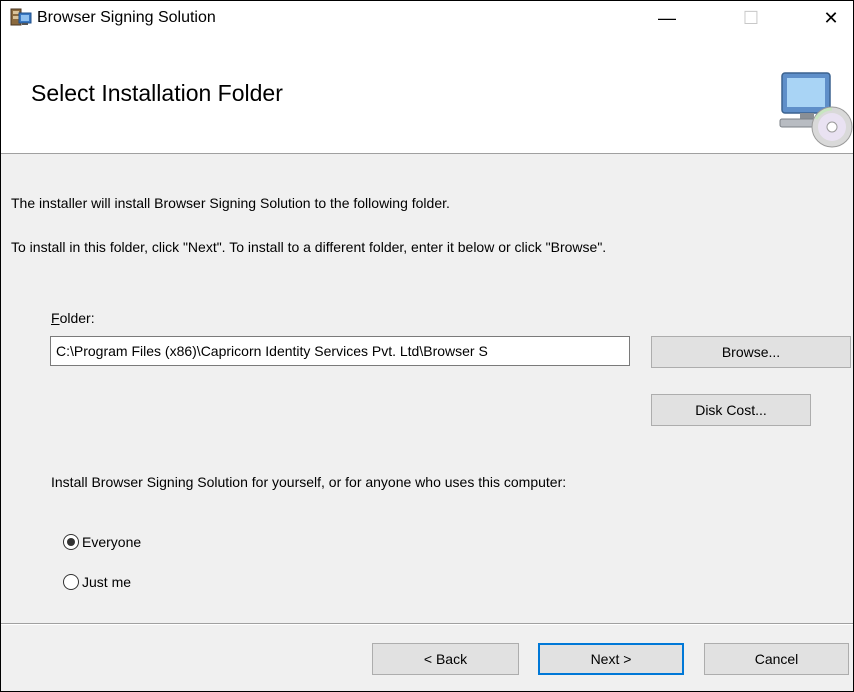  I want to click on folder-path-input, so click(340, 351).